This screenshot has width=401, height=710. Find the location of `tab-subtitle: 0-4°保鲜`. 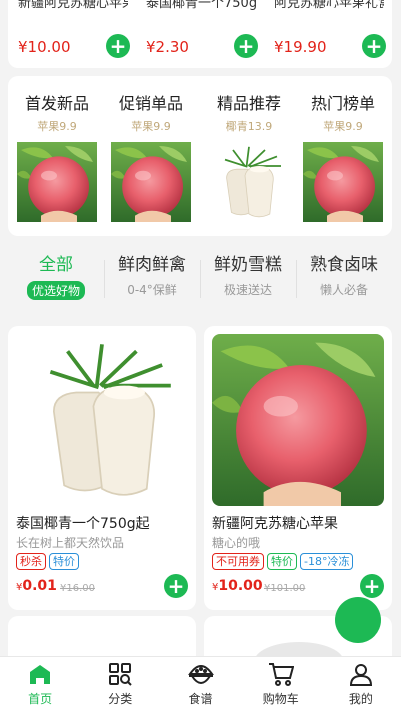

tab-subtitle: 0-4°保鲜 is located at coordinates (152, 290).